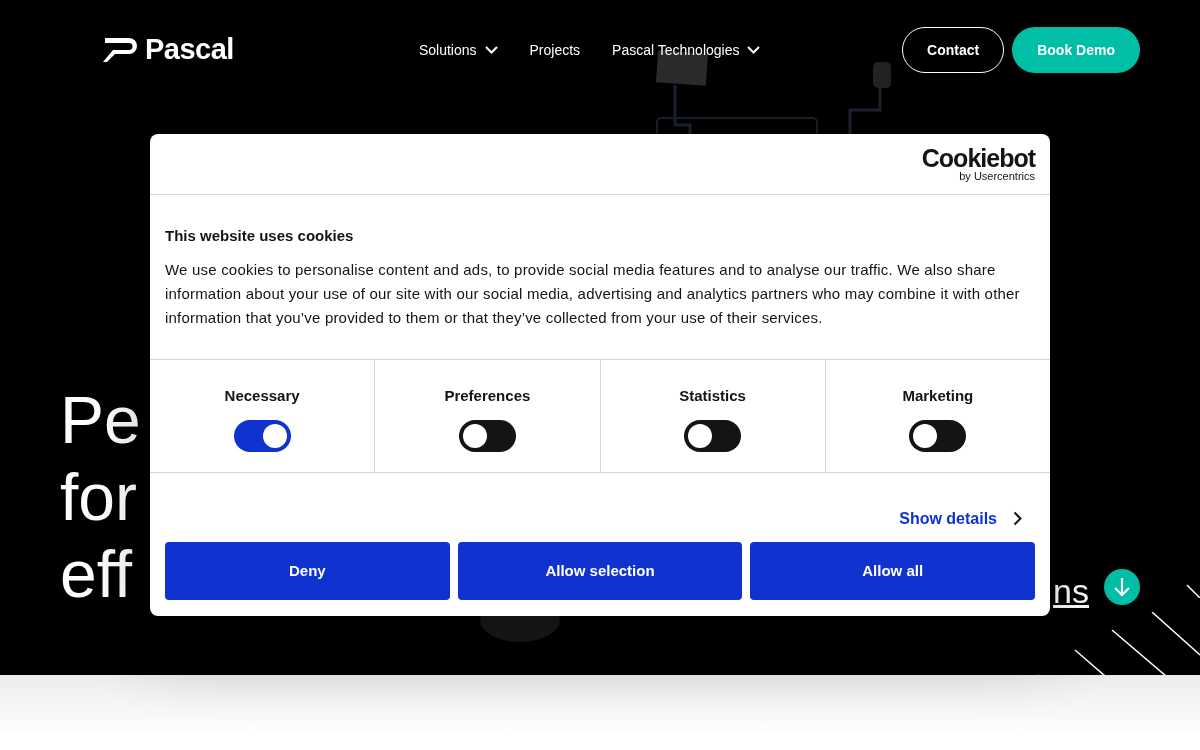 This screenshot has height=750, width=1200. I want to click on chevron-right-icon, so click(1017, 518).